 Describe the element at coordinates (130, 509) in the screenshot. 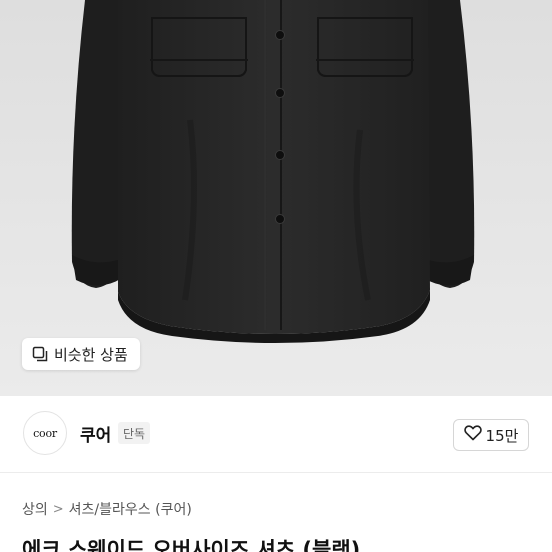

I see `breadcrumb-item-shirts: 셔츠/블라우스 (쿠어)` at that location.